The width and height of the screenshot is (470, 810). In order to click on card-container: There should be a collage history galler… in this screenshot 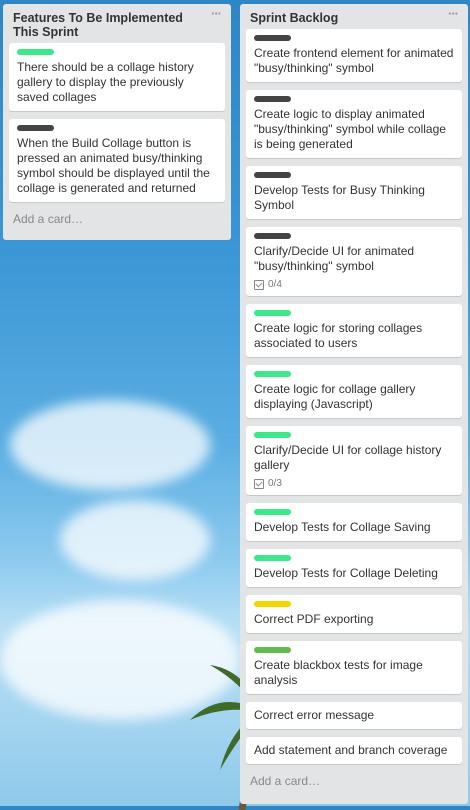, I will do `click(117, 122)`.